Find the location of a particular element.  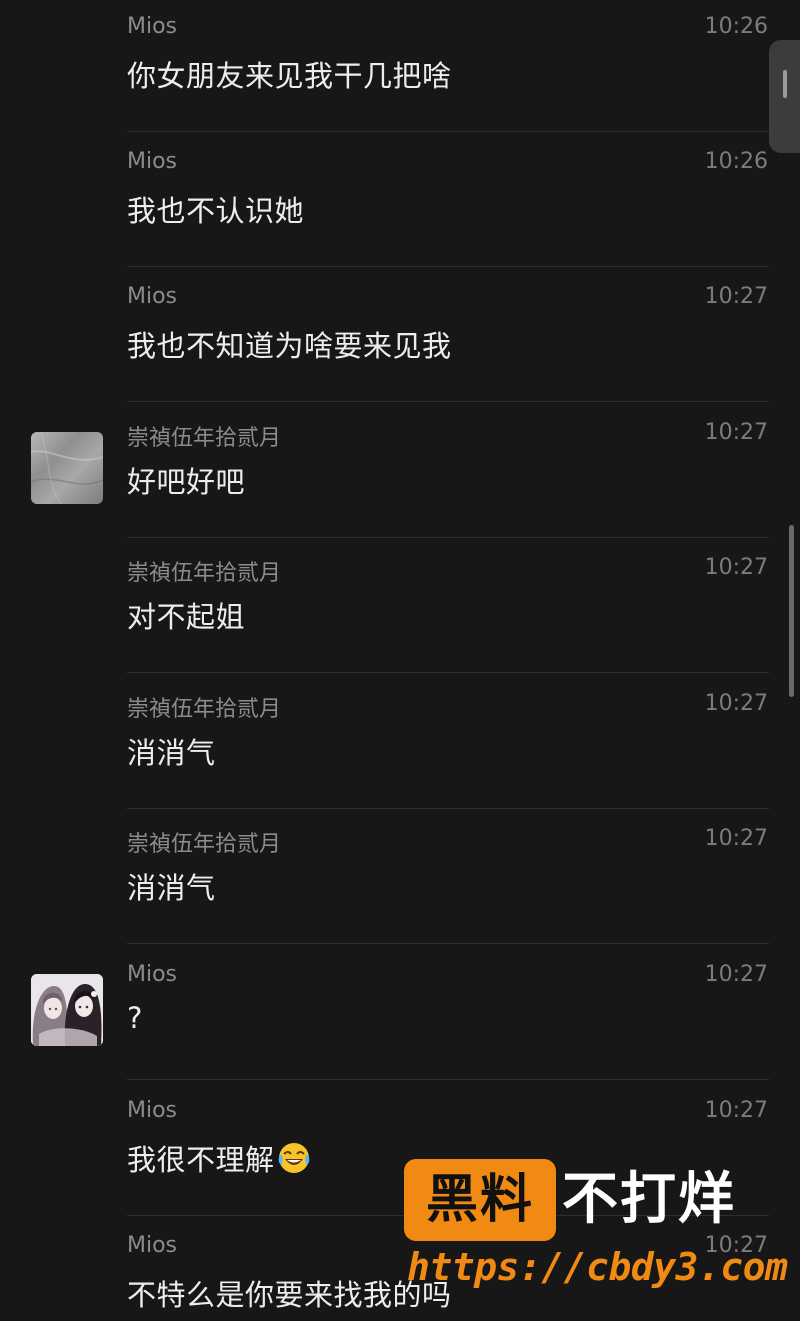

watermark: 黑料 不打烊 https://cbdy3.com is located at coordinates (599, 1229).